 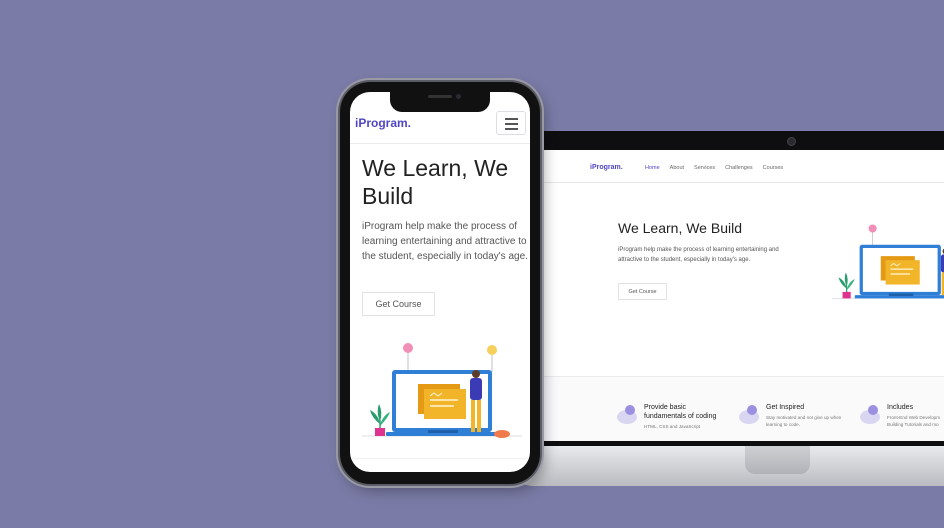 I want to click on desktop-hero-illustration, so click(x=888, y=261).